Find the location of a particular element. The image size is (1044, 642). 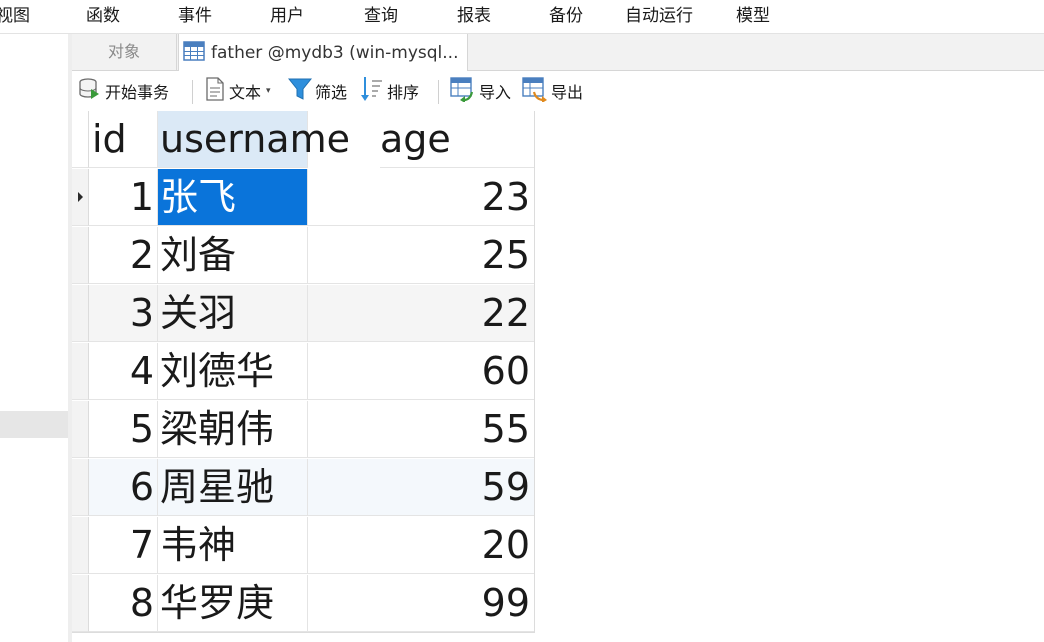

cell-age: 23 is located at coordinates (421, 197).